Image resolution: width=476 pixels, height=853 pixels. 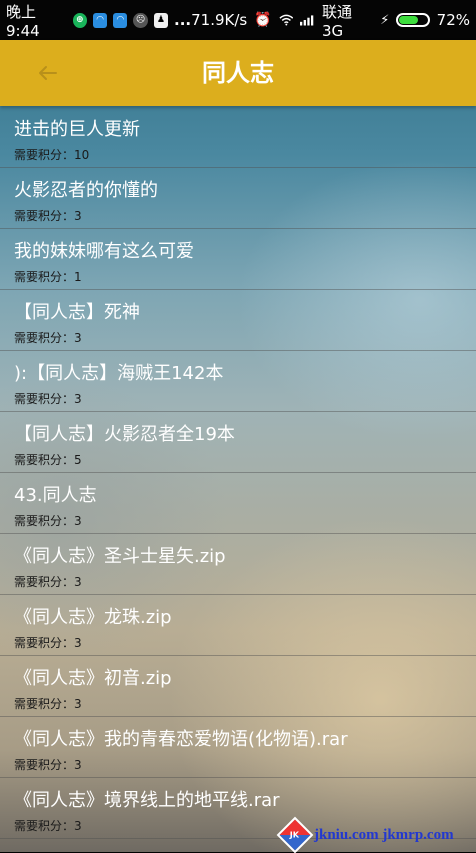 I want to click on item-required-points: 需要积分：10, so click(x=52, y=155).